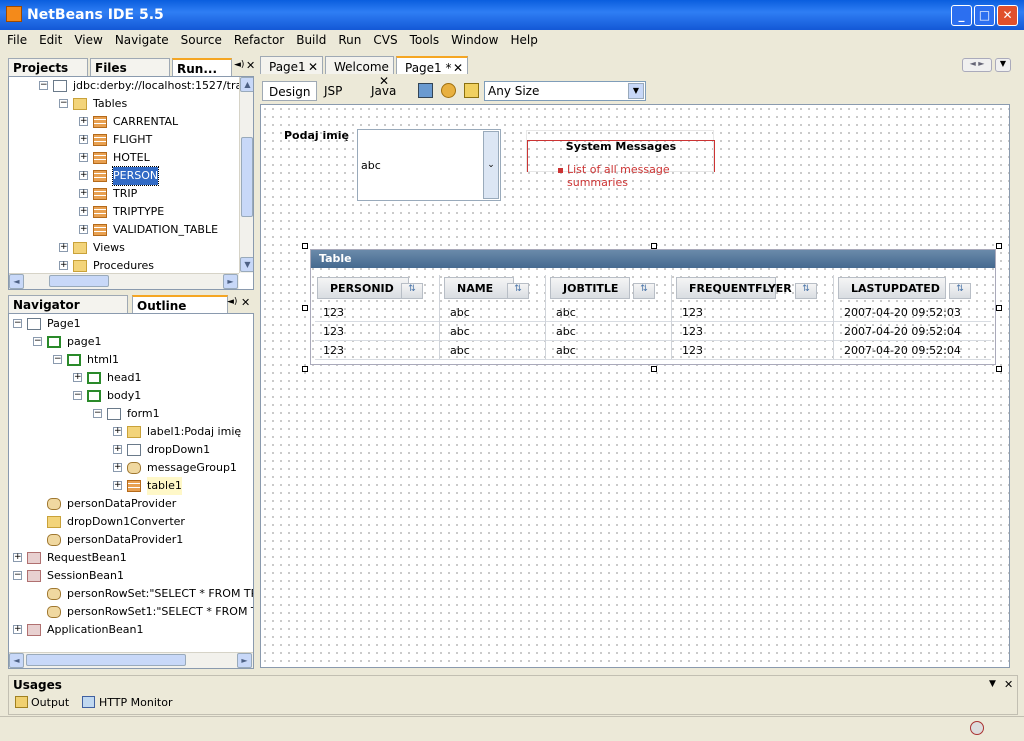 The height and width of the screenshot is (741, 1024). Describe the element at coordinates (363, 288) in the screenshot. I see `column-header: PERSONID` at that location.